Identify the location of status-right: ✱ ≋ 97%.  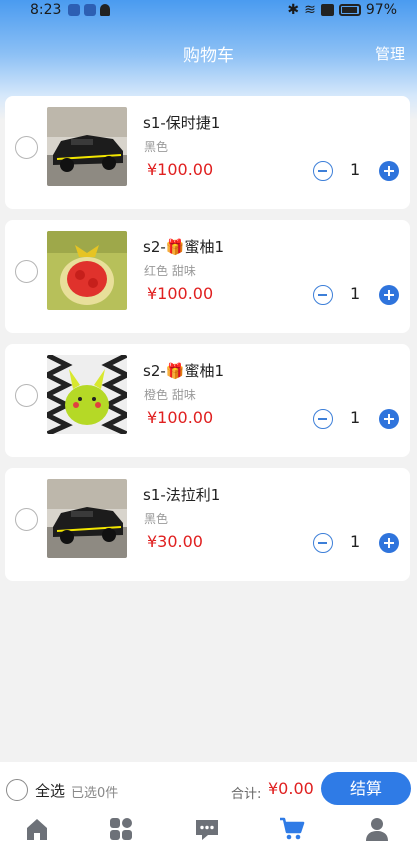
(342, 10).